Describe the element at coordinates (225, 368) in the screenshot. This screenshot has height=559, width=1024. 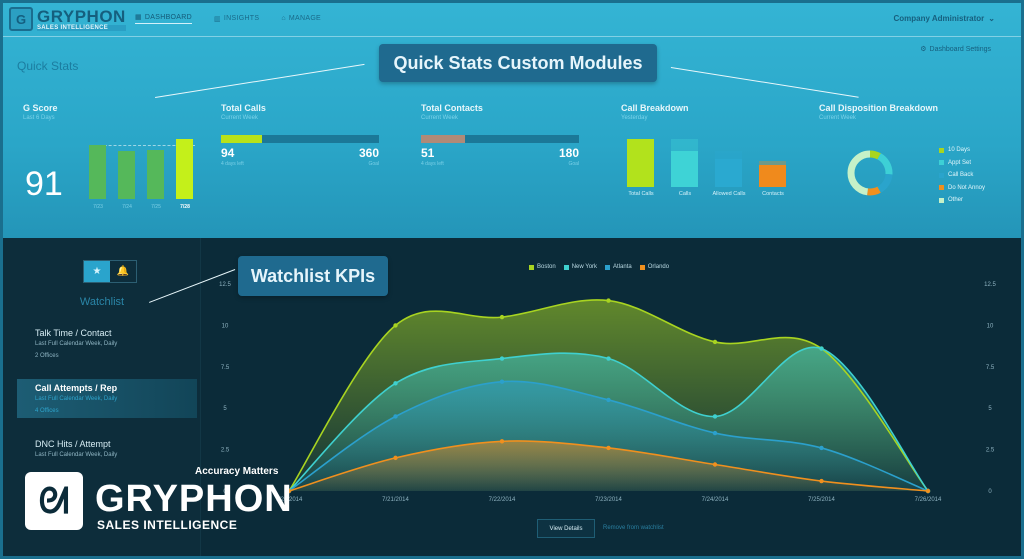
I see `y-tick-label-left: 7.5` at that location.